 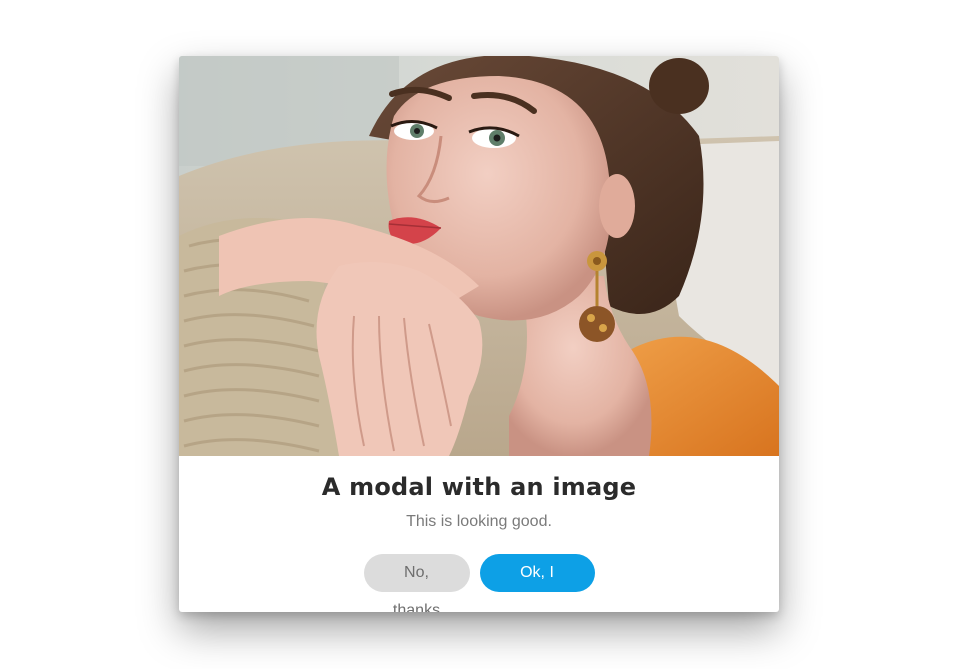 What do you see at coordinates (416, 583) in the screenshot?
I see `cancel-button: No, thanks` at bounding box center [416, 583].